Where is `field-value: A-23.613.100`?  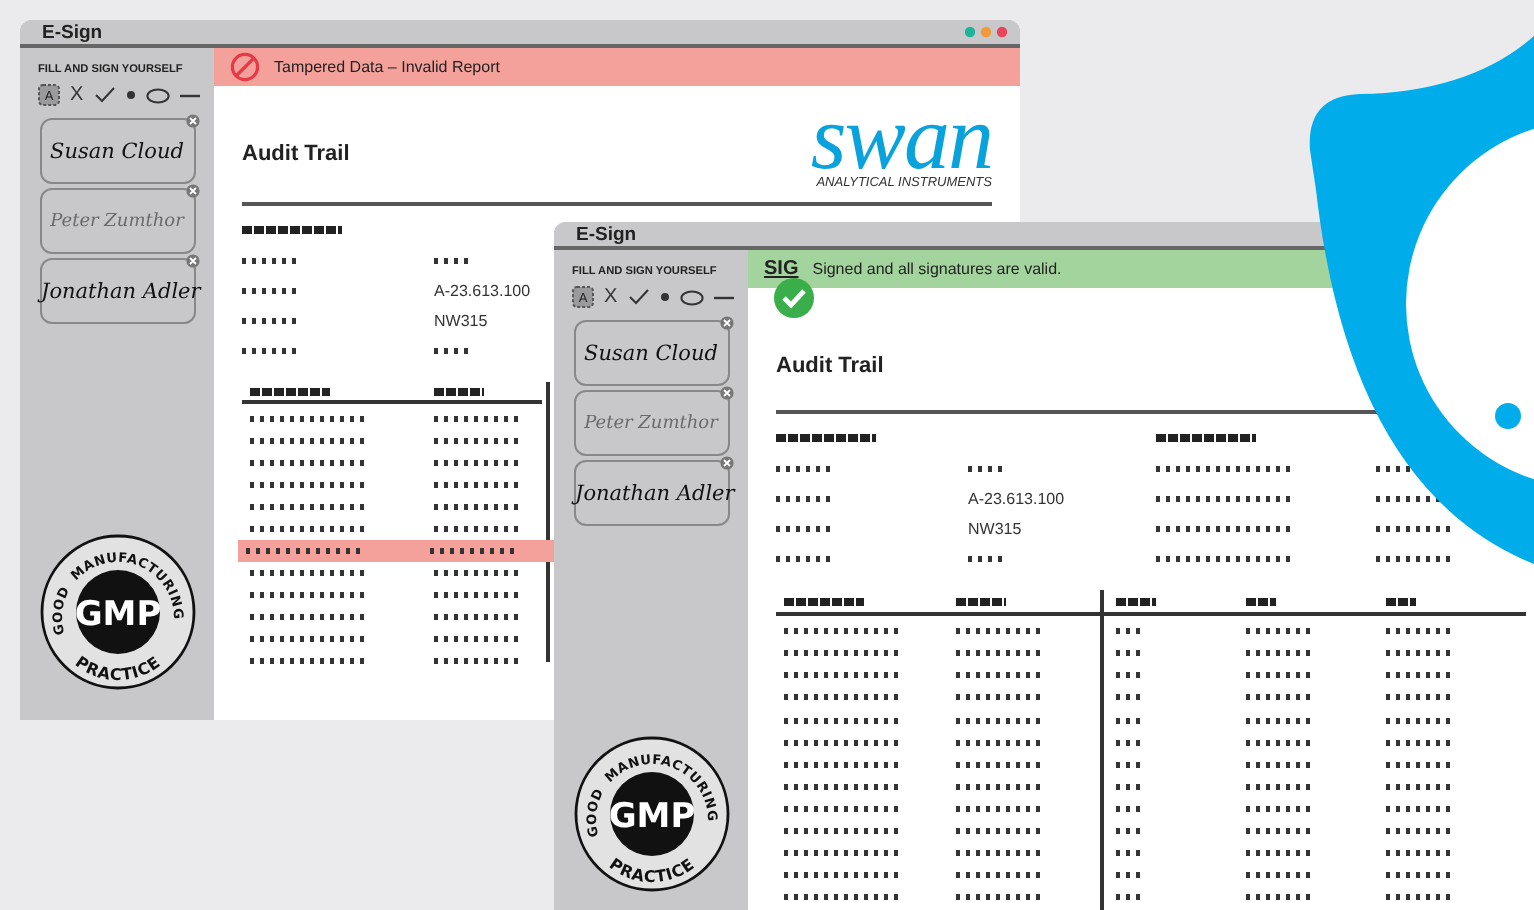
field-value: A-23.613.100 is located at coordinates (482, 290).